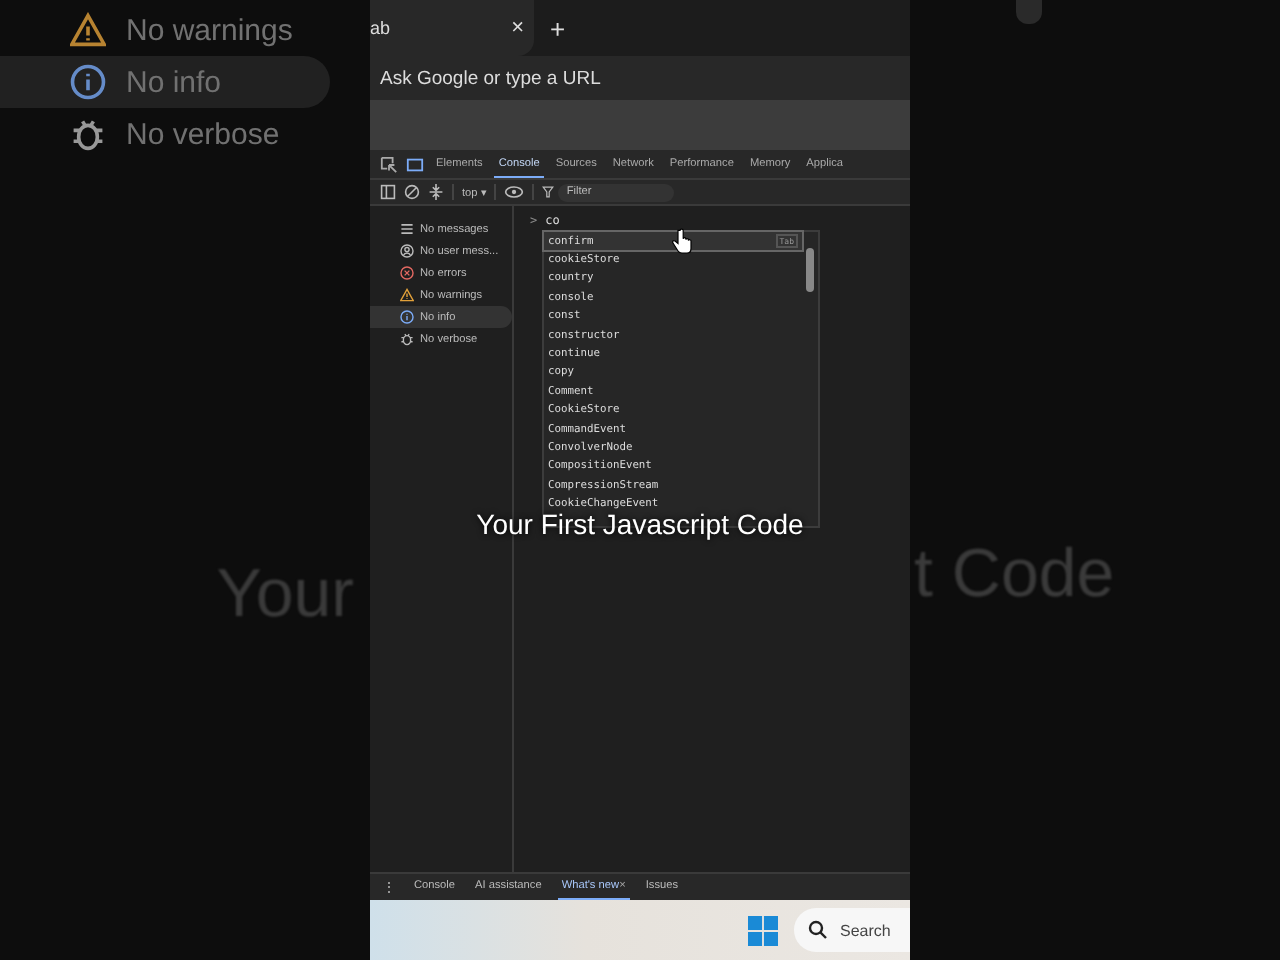 The width and height of the screenshot is (1280, 960). Describe the element at coordinates (640, 524) in the screenshot. I see `caption-text: Your First Javascript Code` at that location.